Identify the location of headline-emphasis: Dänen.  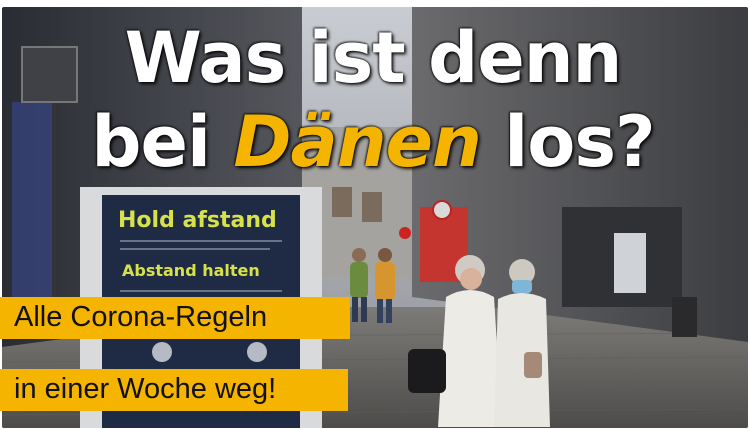
(357, 142).